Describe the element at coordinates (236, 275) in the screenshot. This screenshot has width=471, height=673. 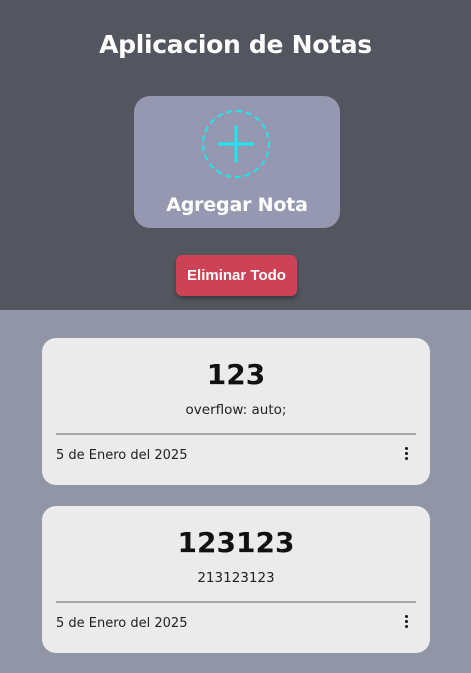
I see `delete-all-button: Eliminar Todo` at that location.